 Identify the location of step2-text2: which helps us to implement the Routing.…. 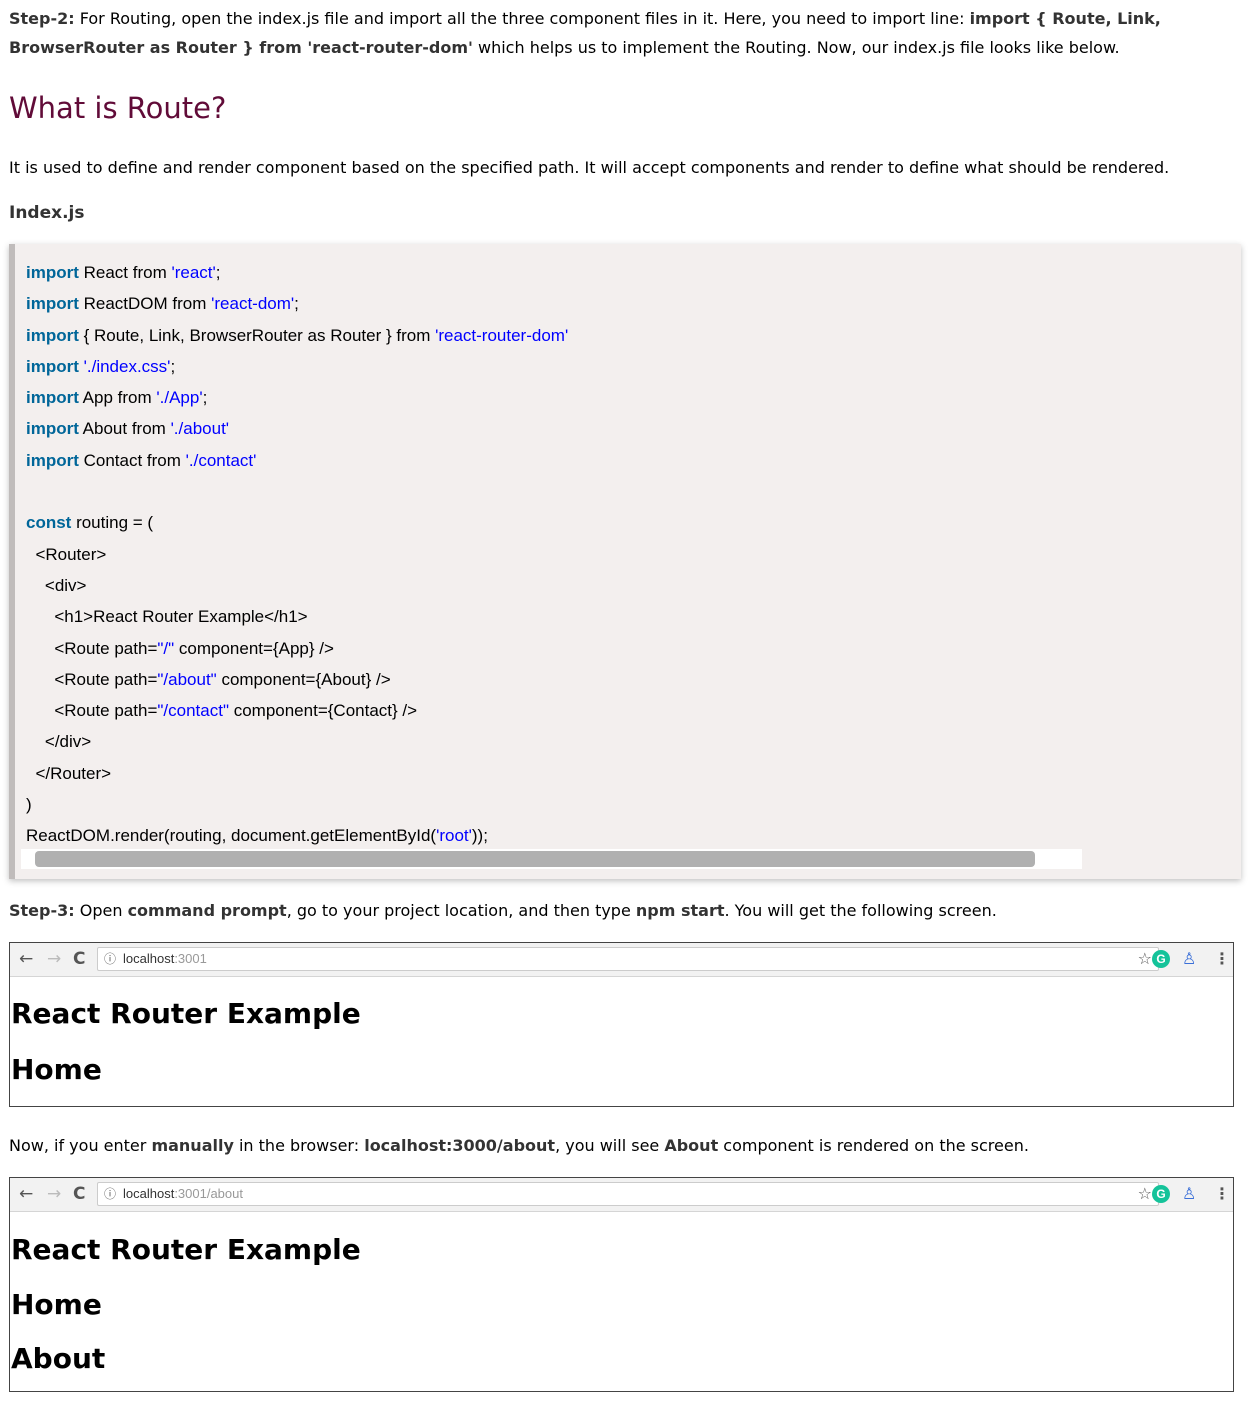
(796, 47).